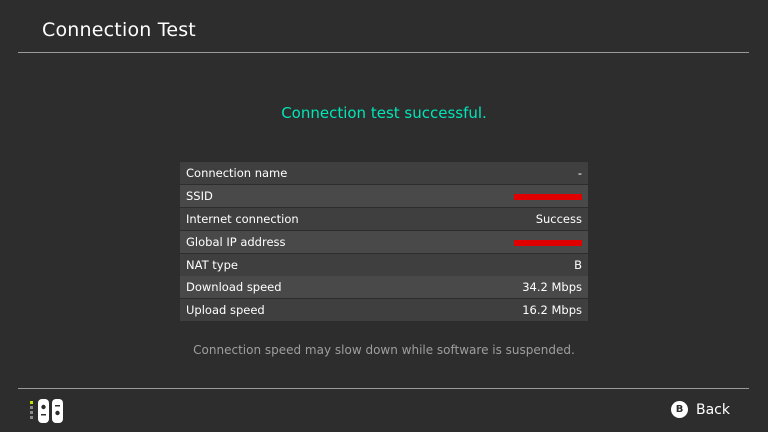 Image resolution: width=768 pixels, height=432 pixels. I want to click on row-label: Connection name, so click(237, 173).